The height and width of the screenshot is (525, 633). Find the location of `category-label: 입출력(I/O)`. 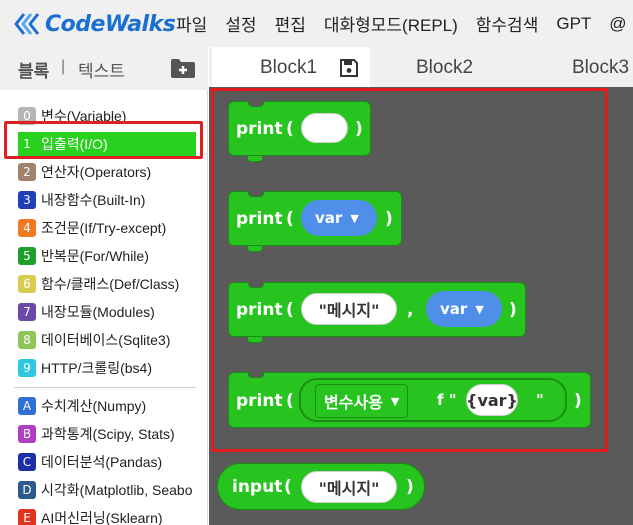

category-label: 입출력(I/O) is located at coordinates (74, 144).